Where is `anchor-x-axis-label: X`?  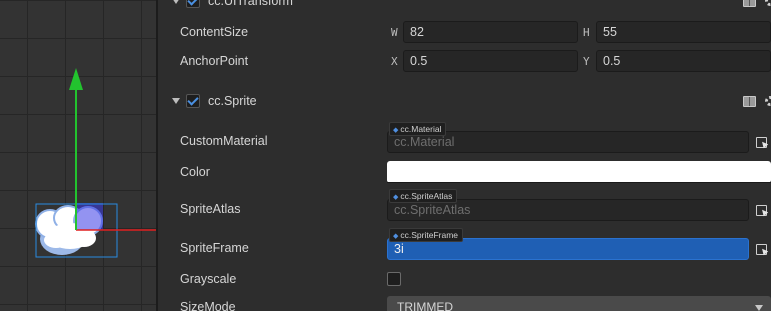
anchor-x-axis-label: X is located at coordinates (394, 61).